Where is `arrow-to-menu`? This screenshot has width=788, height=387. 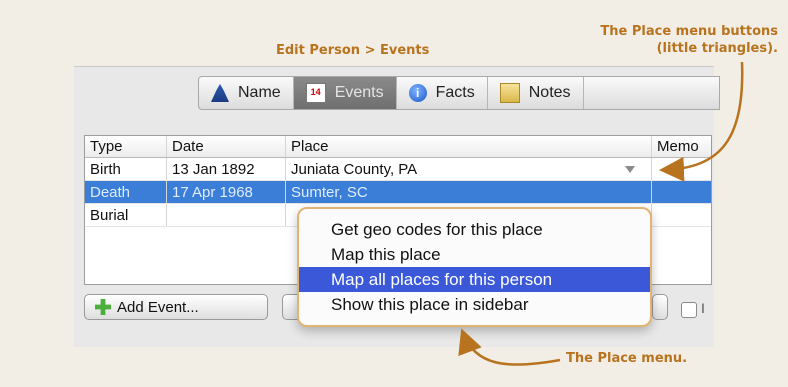 arrow-to-menu is located at coordinates (509, 347).